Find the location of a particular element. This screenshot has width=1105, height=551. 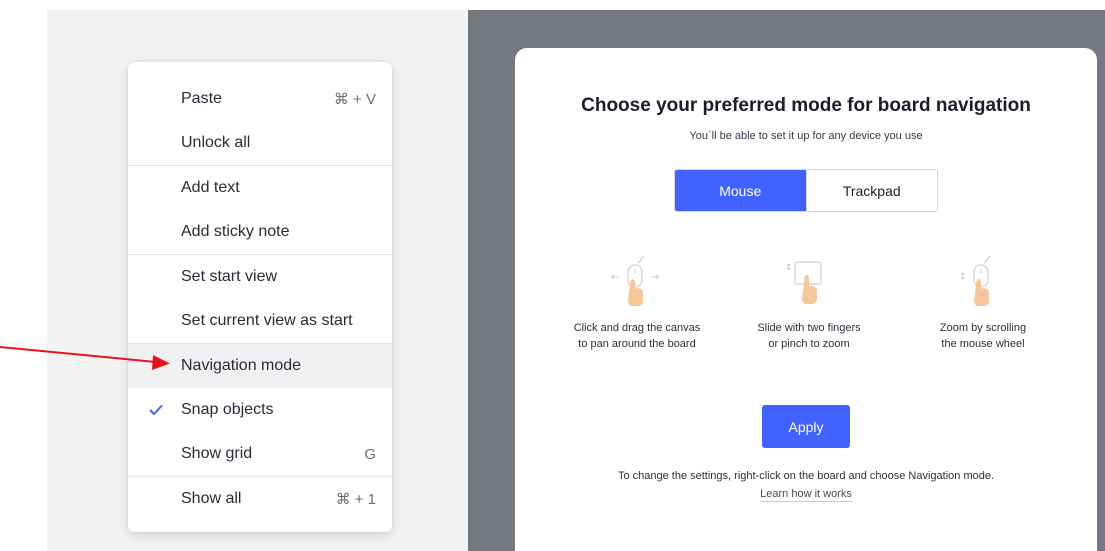

mode-toggle: Mouse Trackpad is located at coordinates (806, 190).